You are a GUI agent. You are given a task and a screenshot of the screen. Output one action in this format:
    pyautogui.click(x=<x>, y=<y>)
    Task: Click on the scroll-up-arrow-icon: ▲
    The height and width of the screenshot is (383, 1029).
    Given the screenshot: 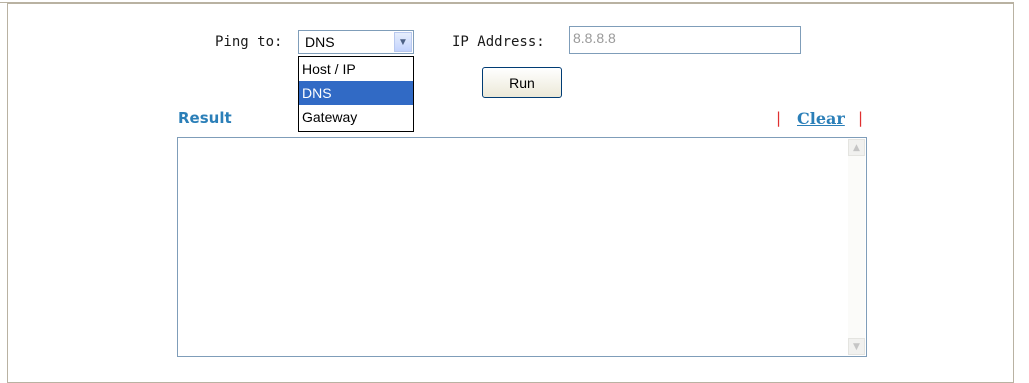 What is the action you would take?
    pyautogui.click(x=856, y=147)
    